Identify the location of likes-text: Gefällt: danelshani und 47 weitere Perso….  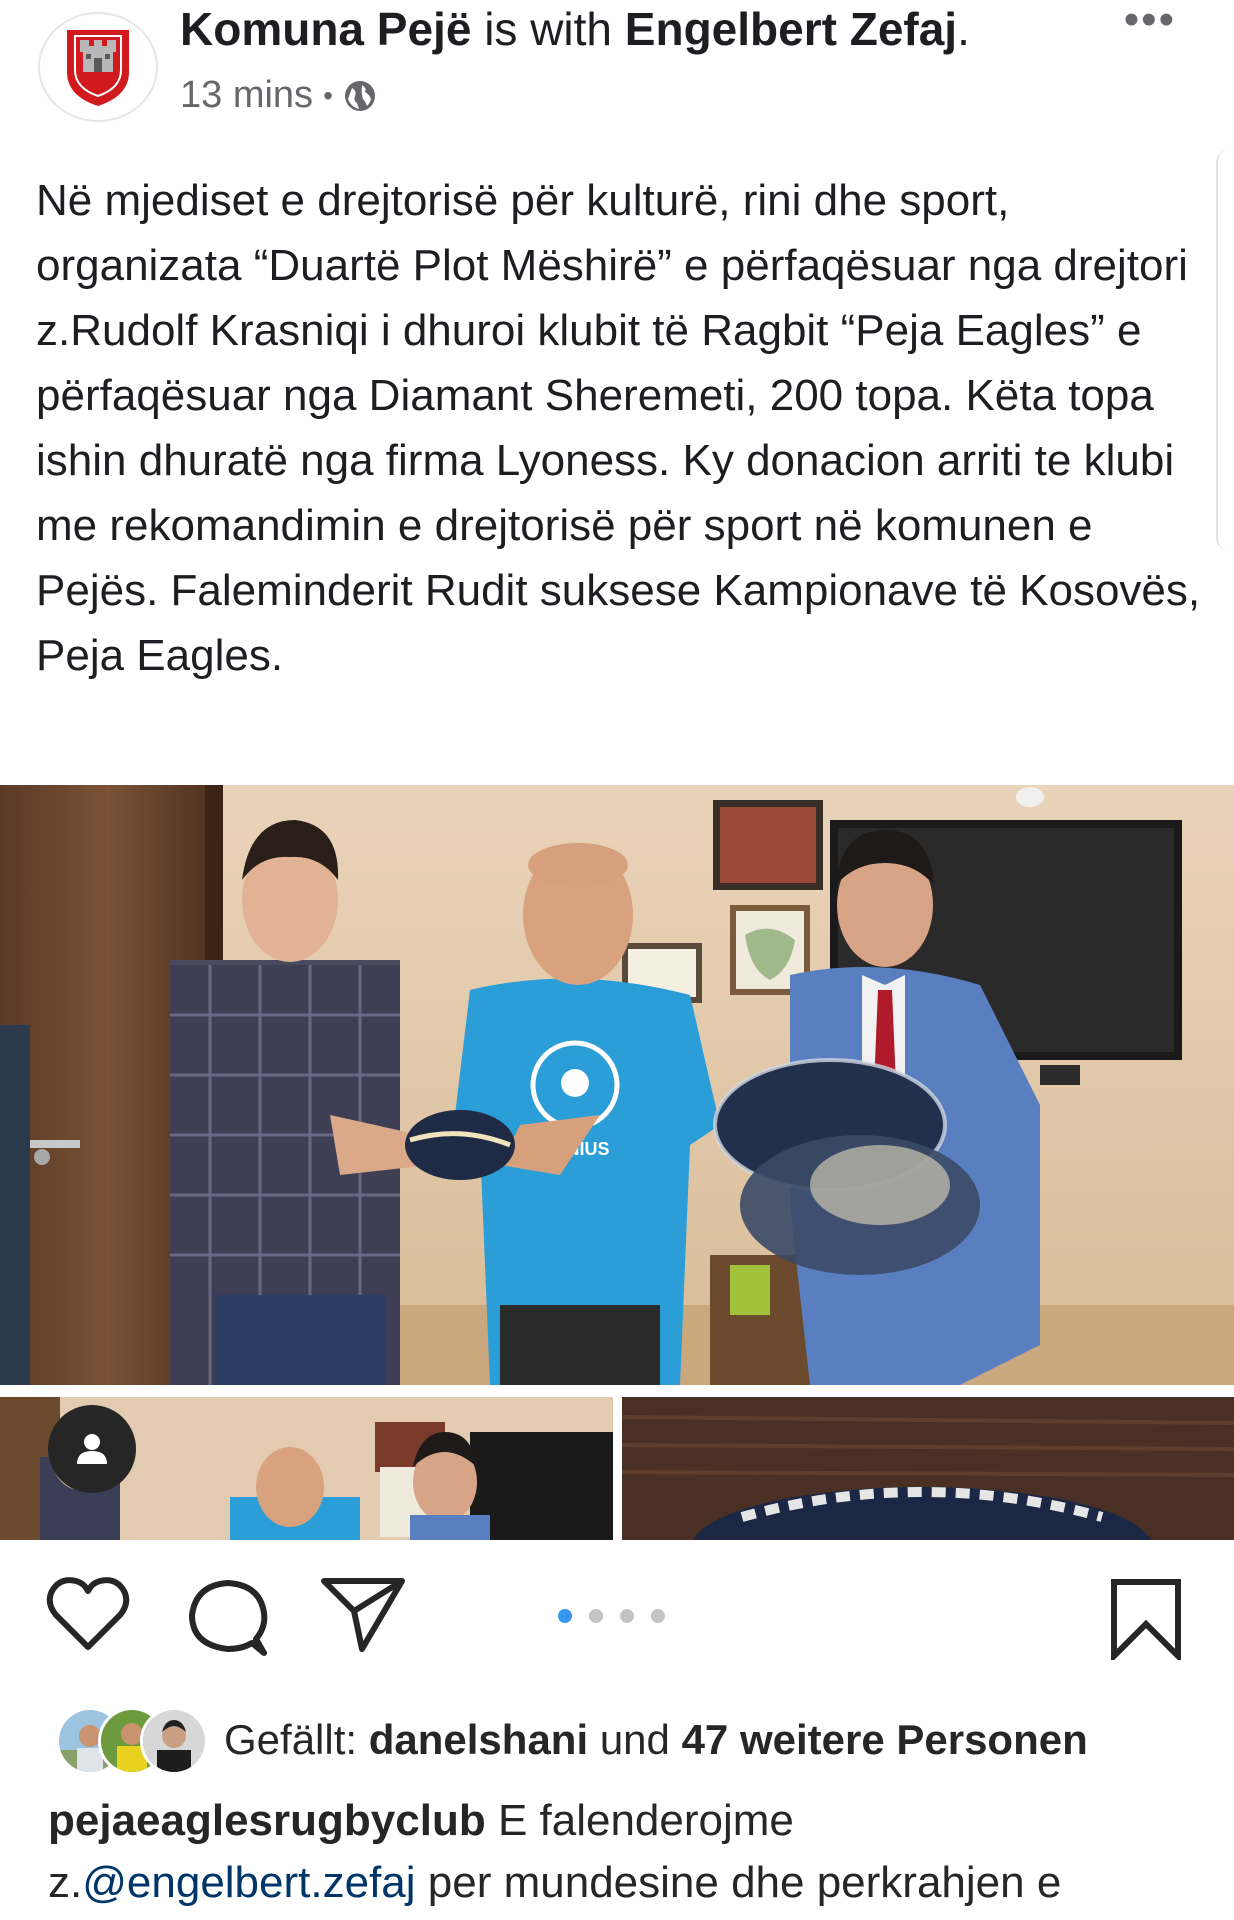
(656, 1740).